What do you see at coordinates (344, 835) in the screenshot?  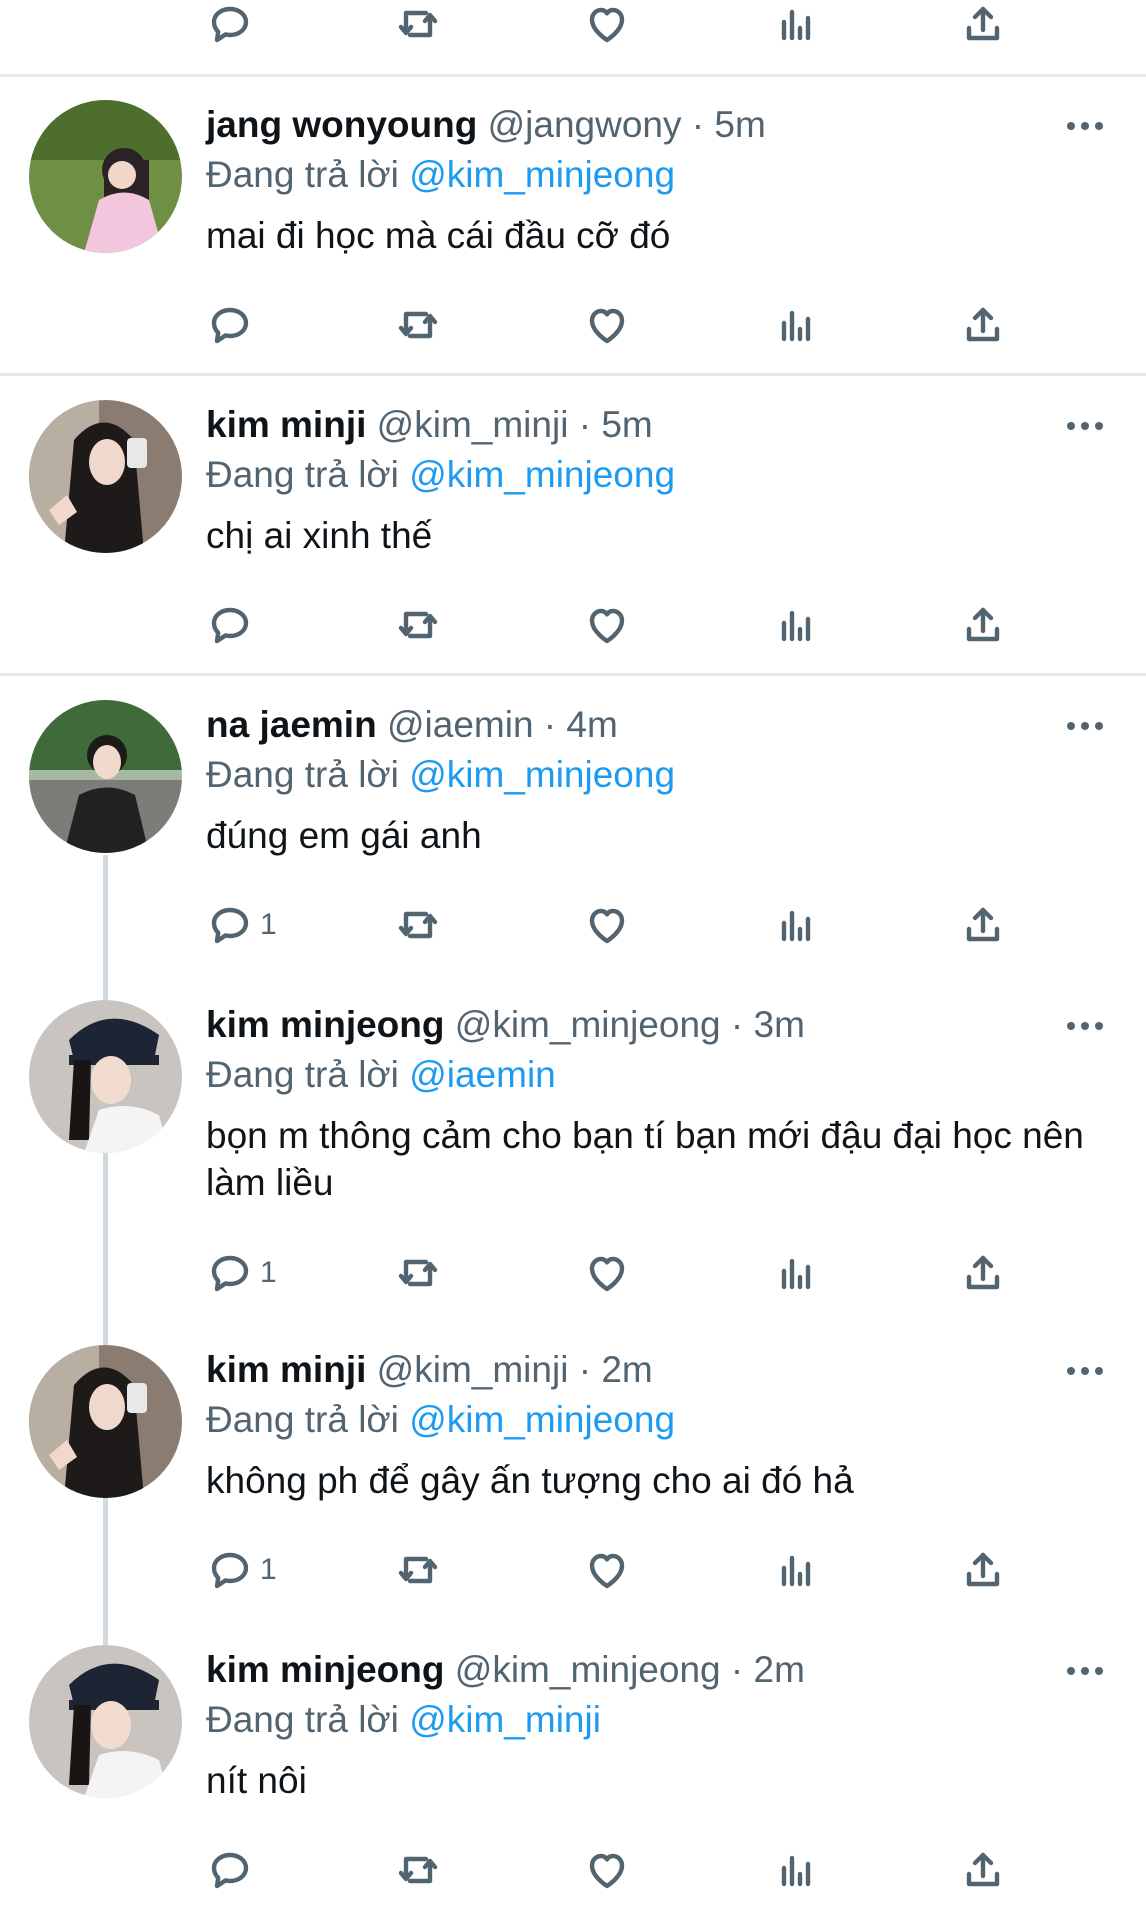 I see `tweet-text: đúng em gái anh` at bounding box center [344, 835].